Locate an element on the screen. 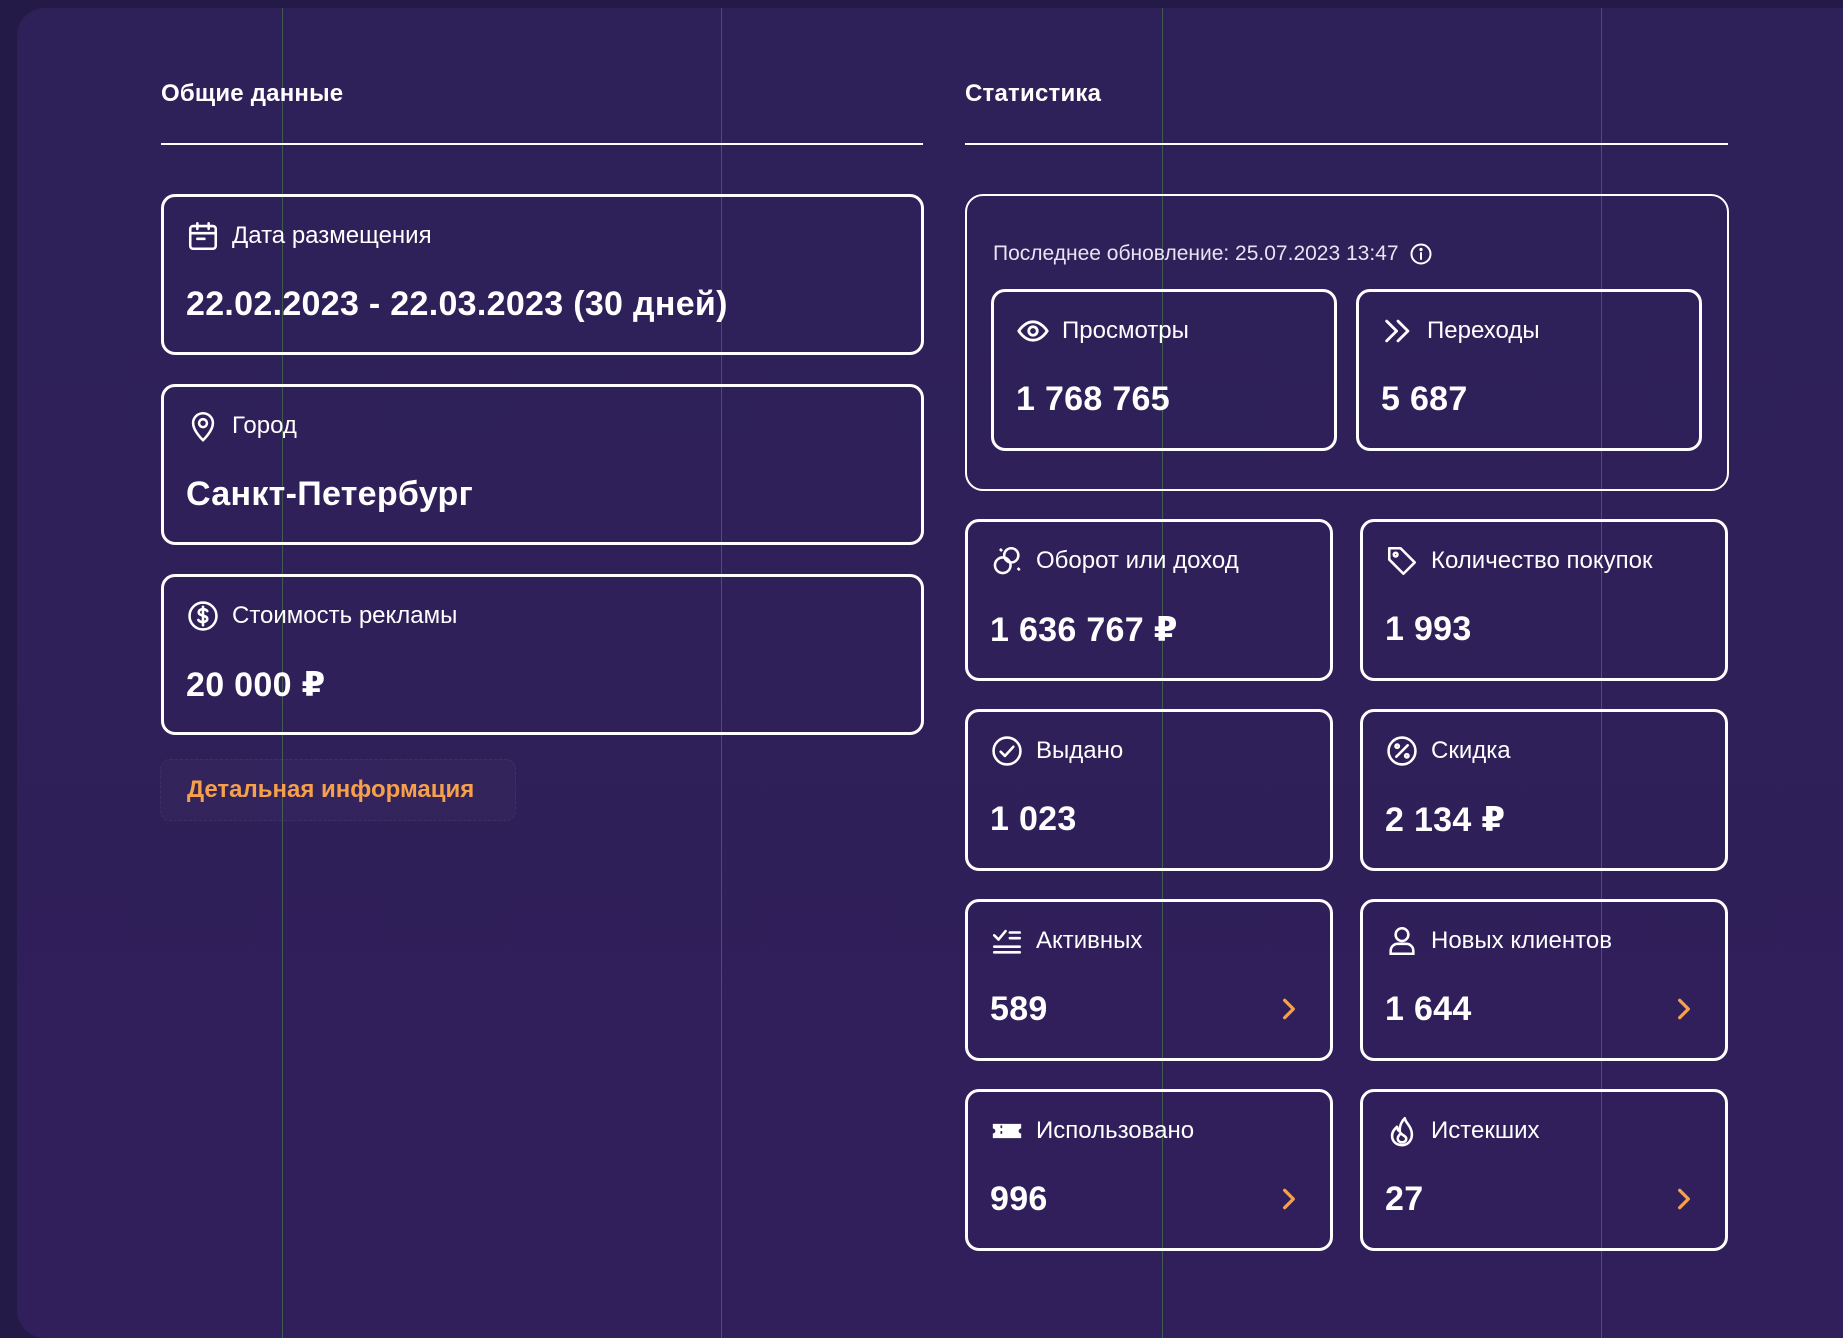  purchases-label: Количество покупок is located at coordinates (1542, 560).